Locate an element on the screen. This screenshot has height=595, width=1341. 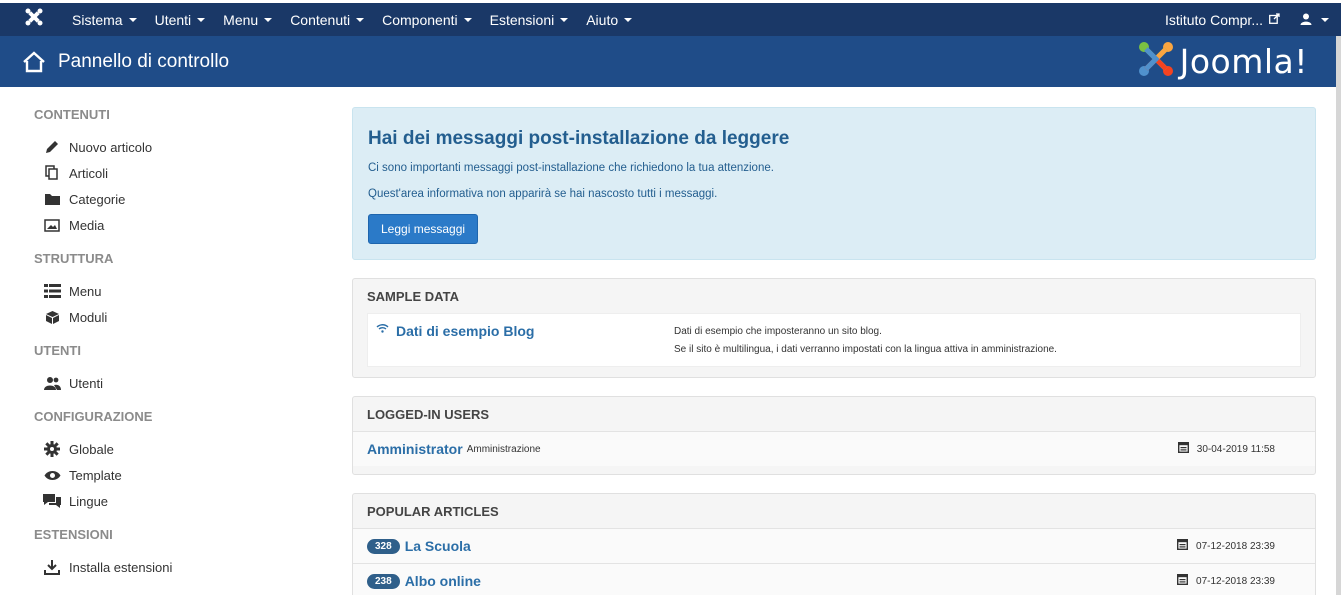
page-title: Pannello di controllo is located at coordinates (144, 61).